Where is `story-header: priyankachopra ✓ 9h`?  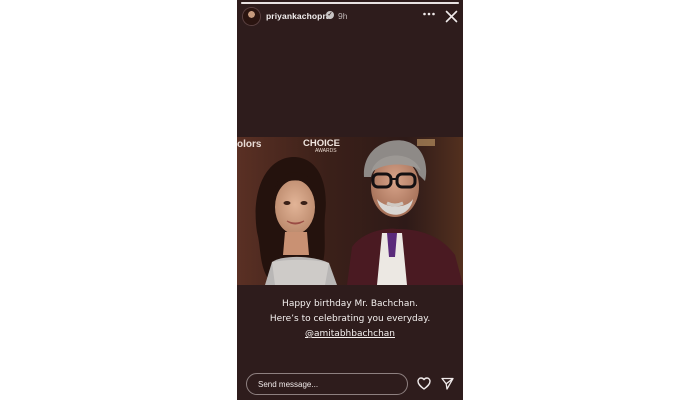 story-header: priyankachopra ✓ 9h is located at coordinates (350, 17).